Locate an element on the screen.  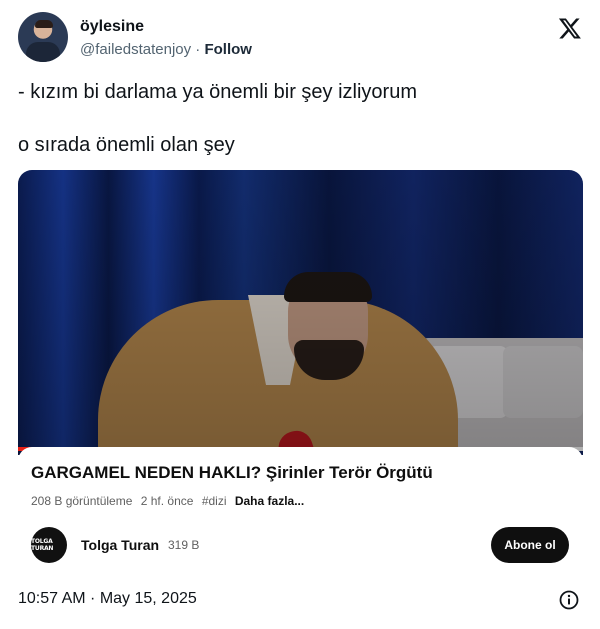
channel-name: Tolga Turan is located at coordinates (120, 545).